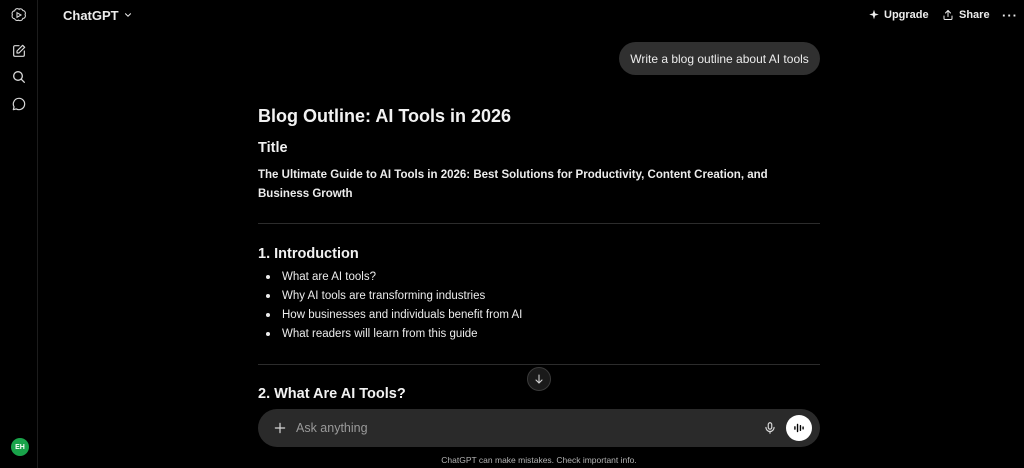 The image size is (1024, 468). I want to click on openai-logo-icon, so click(19, 15).